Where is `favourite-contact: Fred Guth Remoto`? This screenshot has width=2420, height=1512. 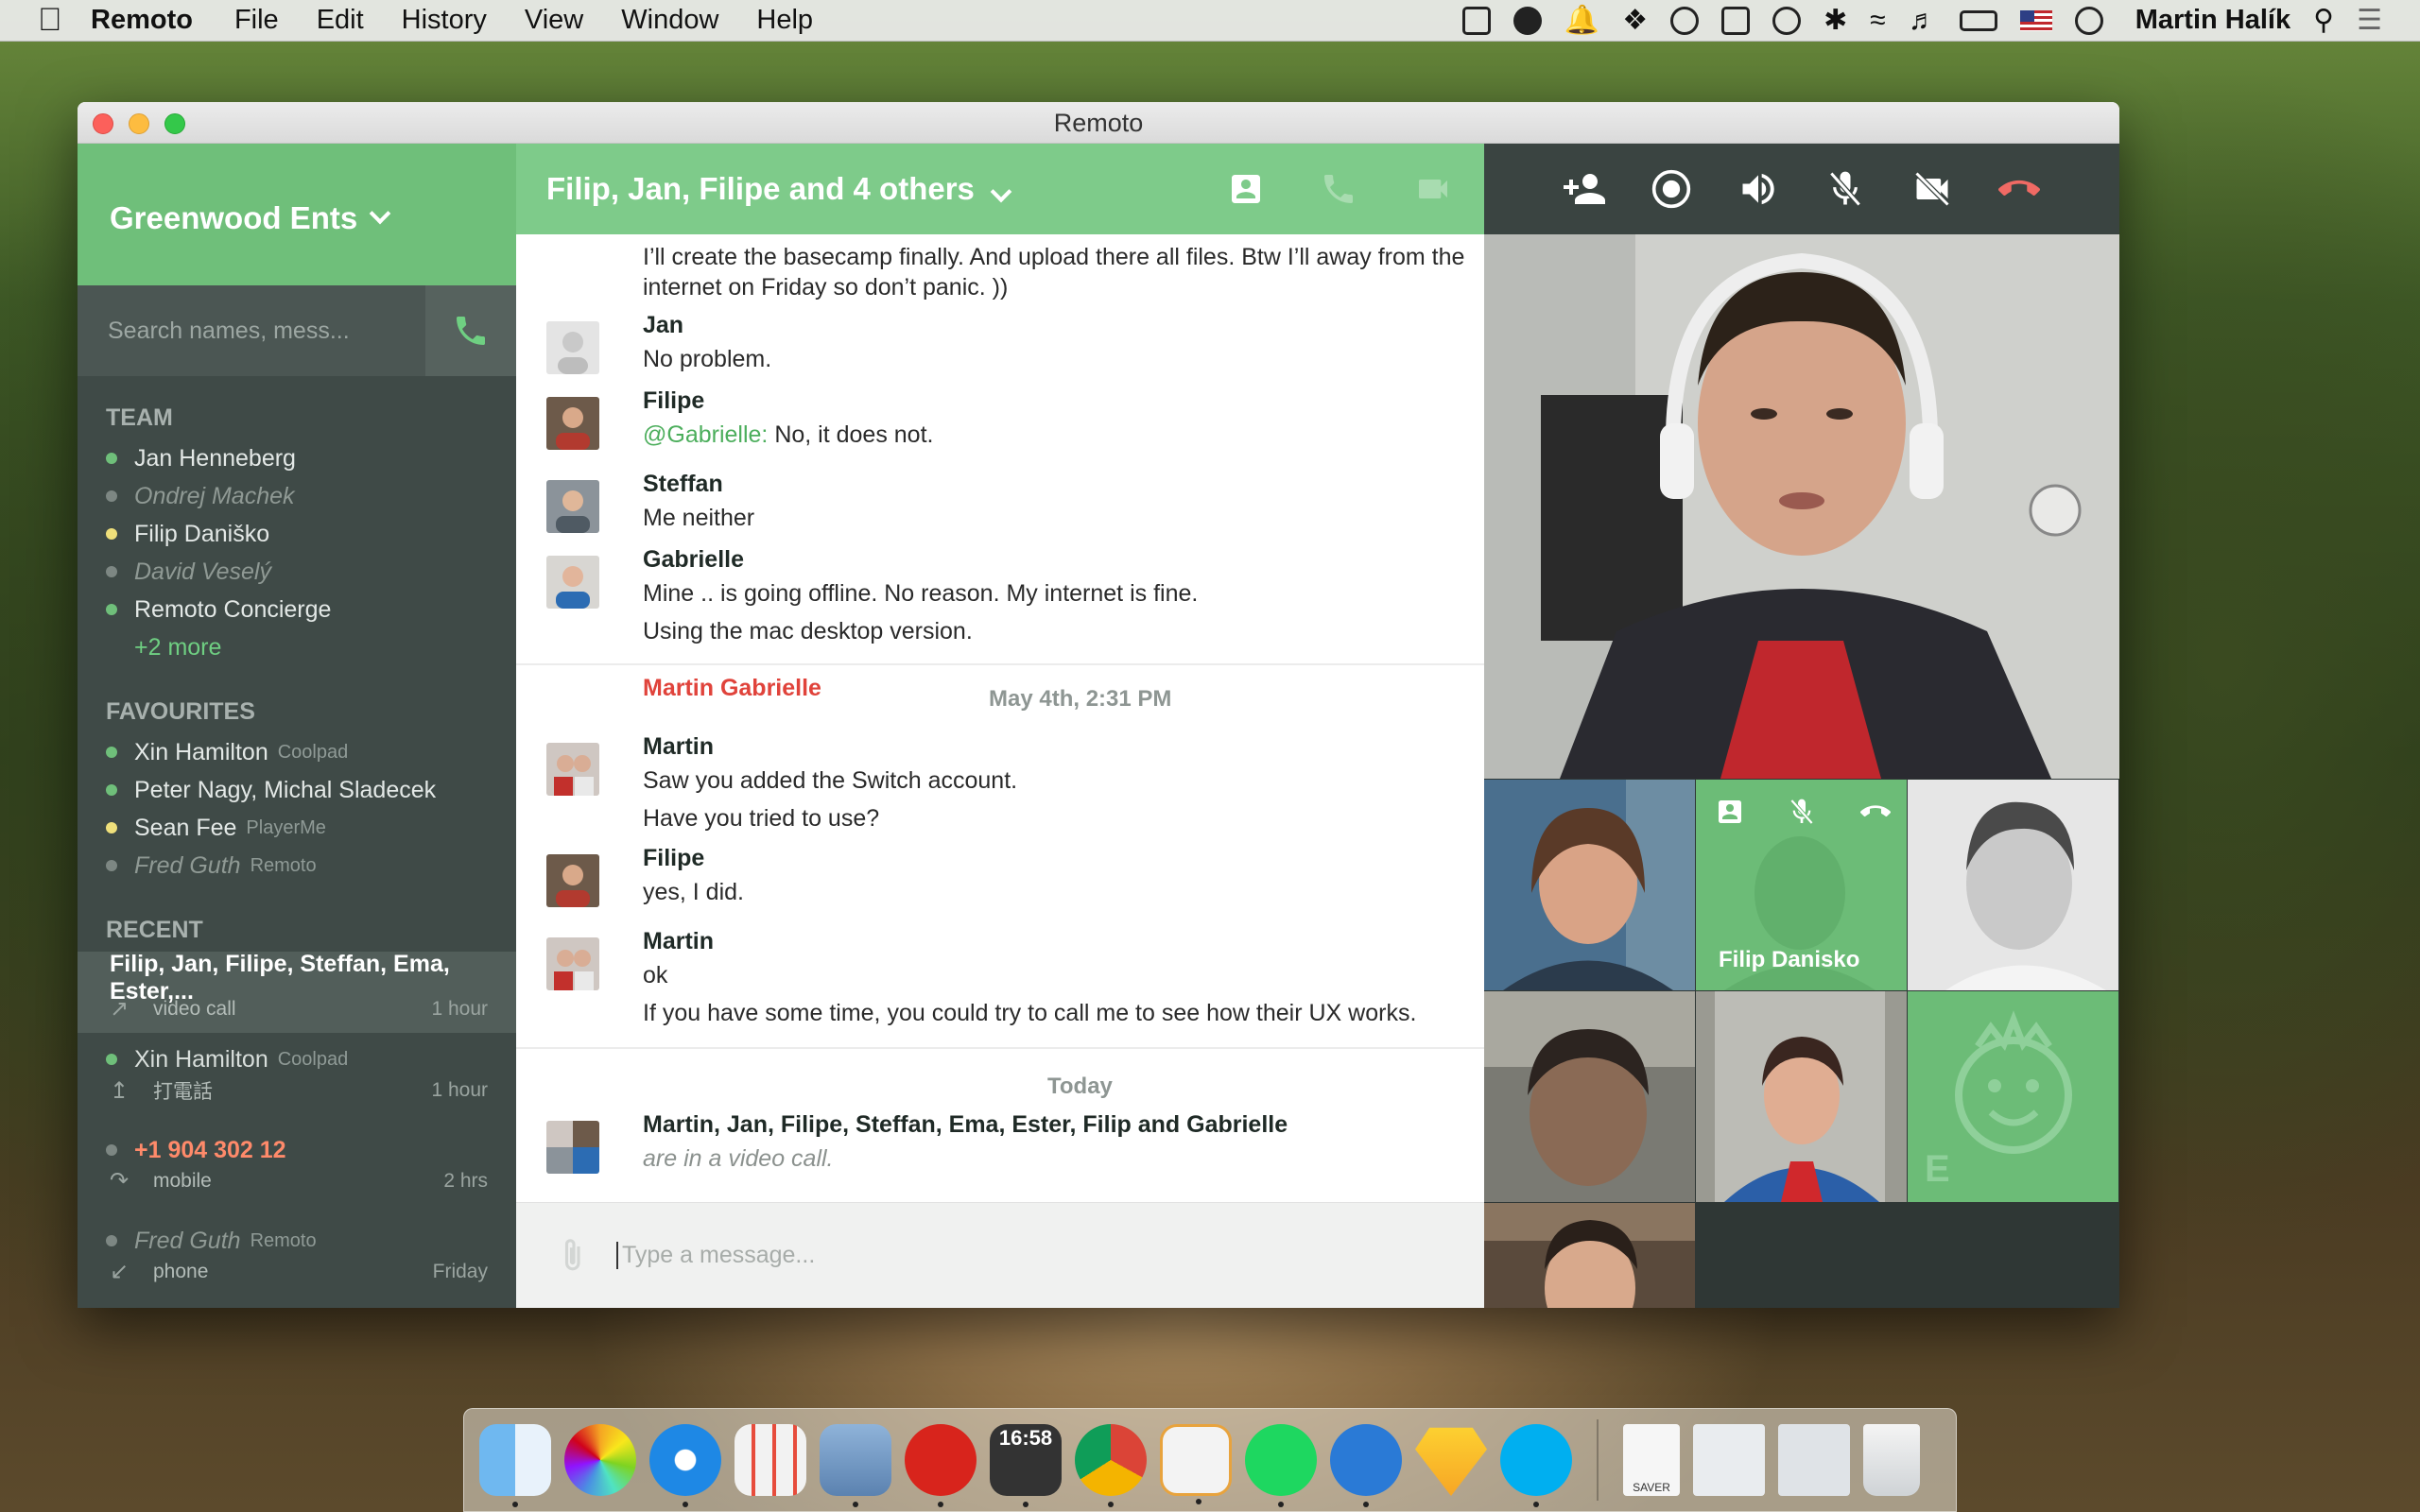
favourite-contact: Fred Guth Remoto is located at coordinates (297, 866).